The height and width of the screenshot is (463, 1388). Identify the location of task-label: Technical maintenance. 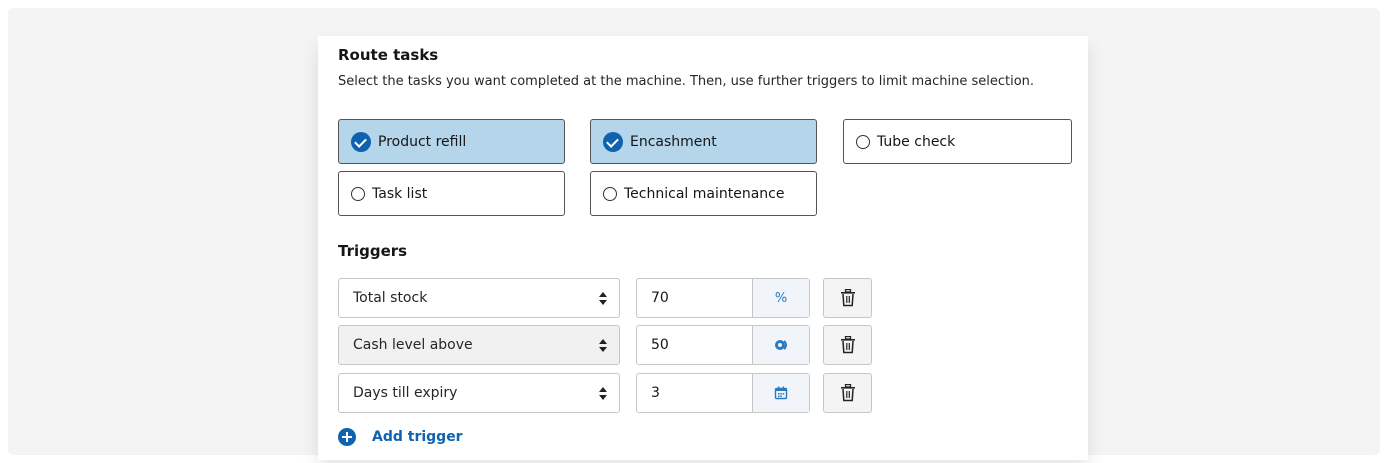
(704, 193).